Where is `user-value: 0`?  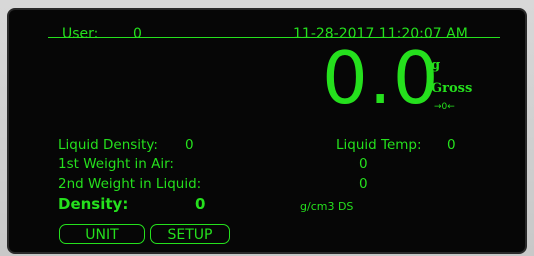
user-value: 0 is located at coordinates (137, 34).